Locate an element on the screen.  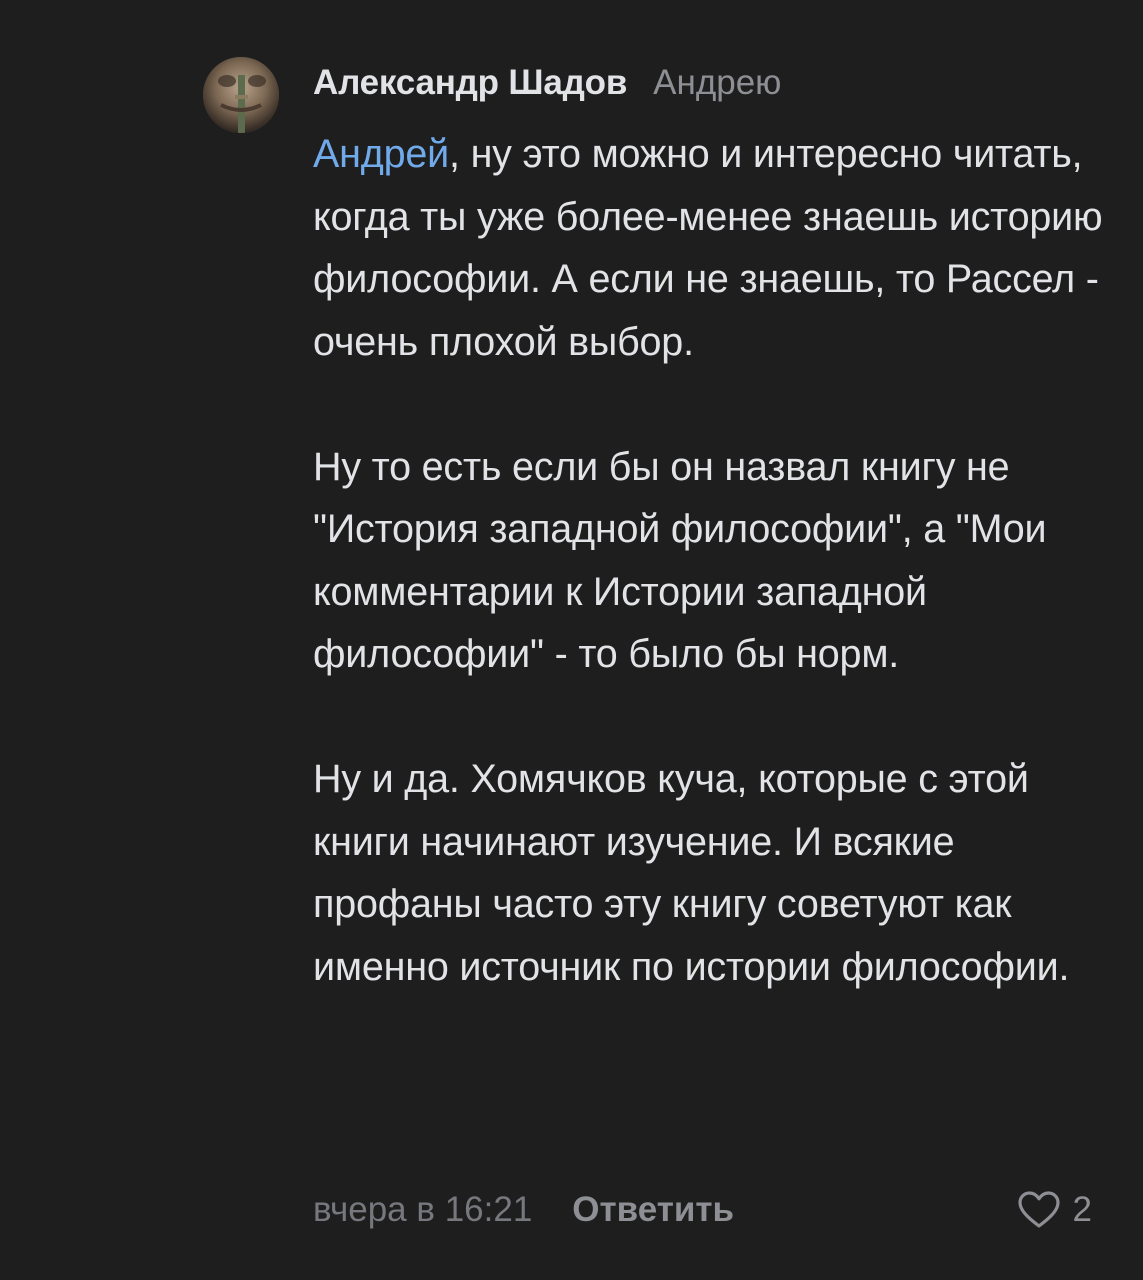
comment-timestamp: вчера в 16:21 is located at coordinates (422, 1210).